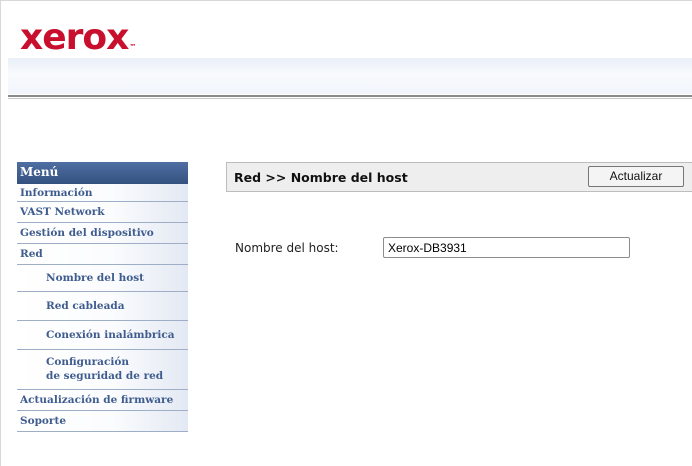 The image size is (692, 466). What do you see at coordinates (350, 76) in the screenshot?
I see `header-banner` at bounding box center [350, 76].